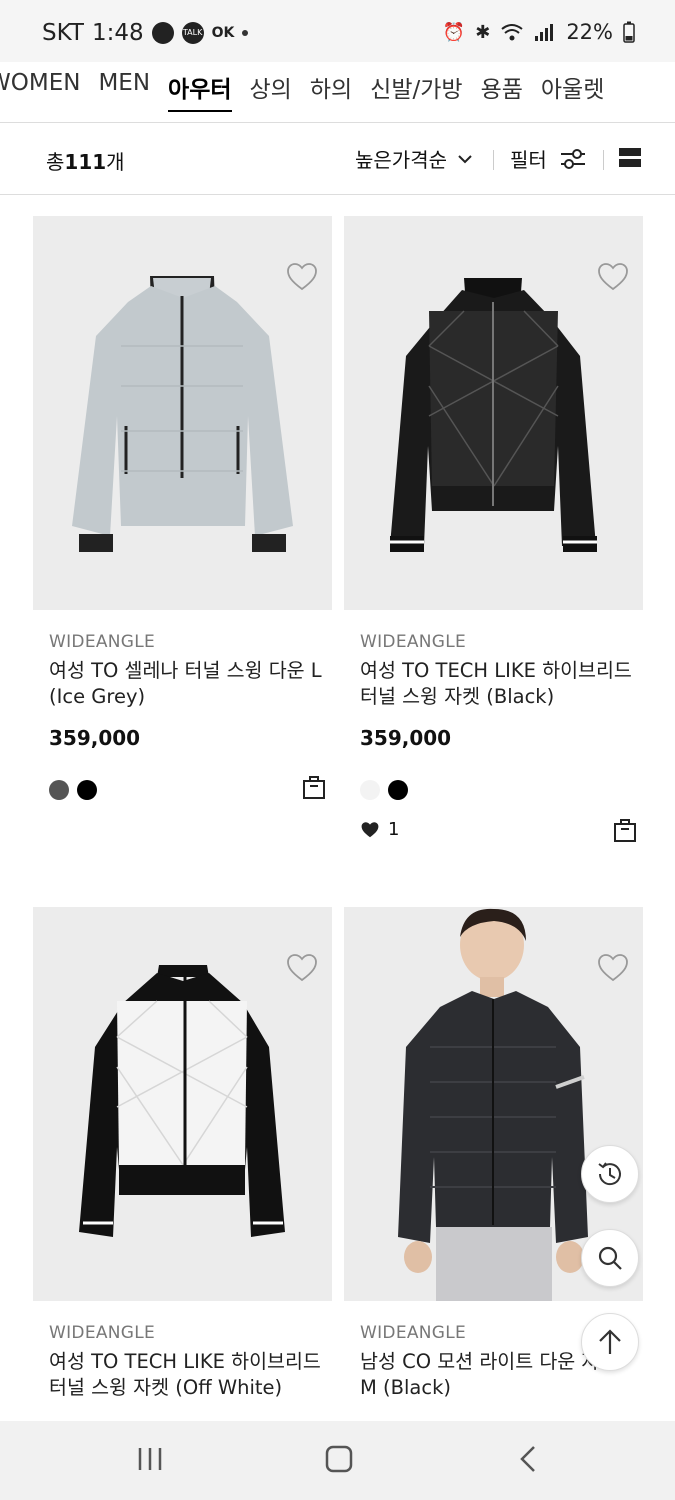  I want to click on category-women: WOMEN, so click(40, 91).